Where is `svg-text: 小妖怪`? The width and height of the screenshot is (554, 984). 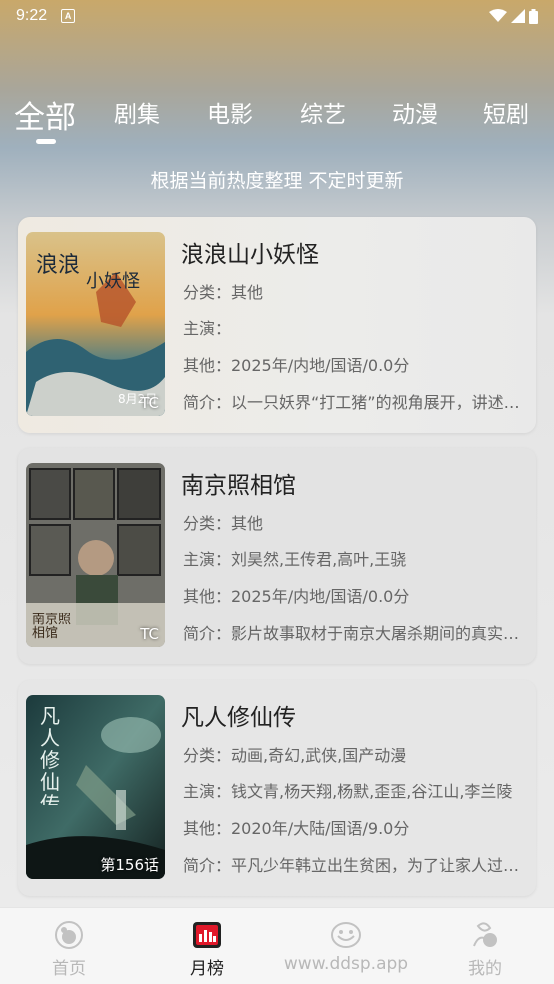 svg-text: 小妖怪 is located at coordinates (113, 281).